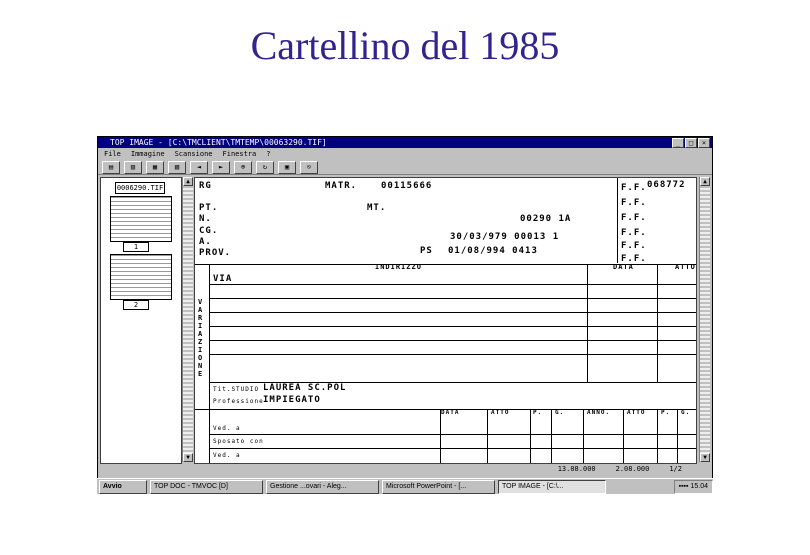 Image resolution: width=810 pixels, height=555 pixels. Describe the element at coordinates (634, 188) in the screenshot. I see `card-ff-1: F.F.` at that location.